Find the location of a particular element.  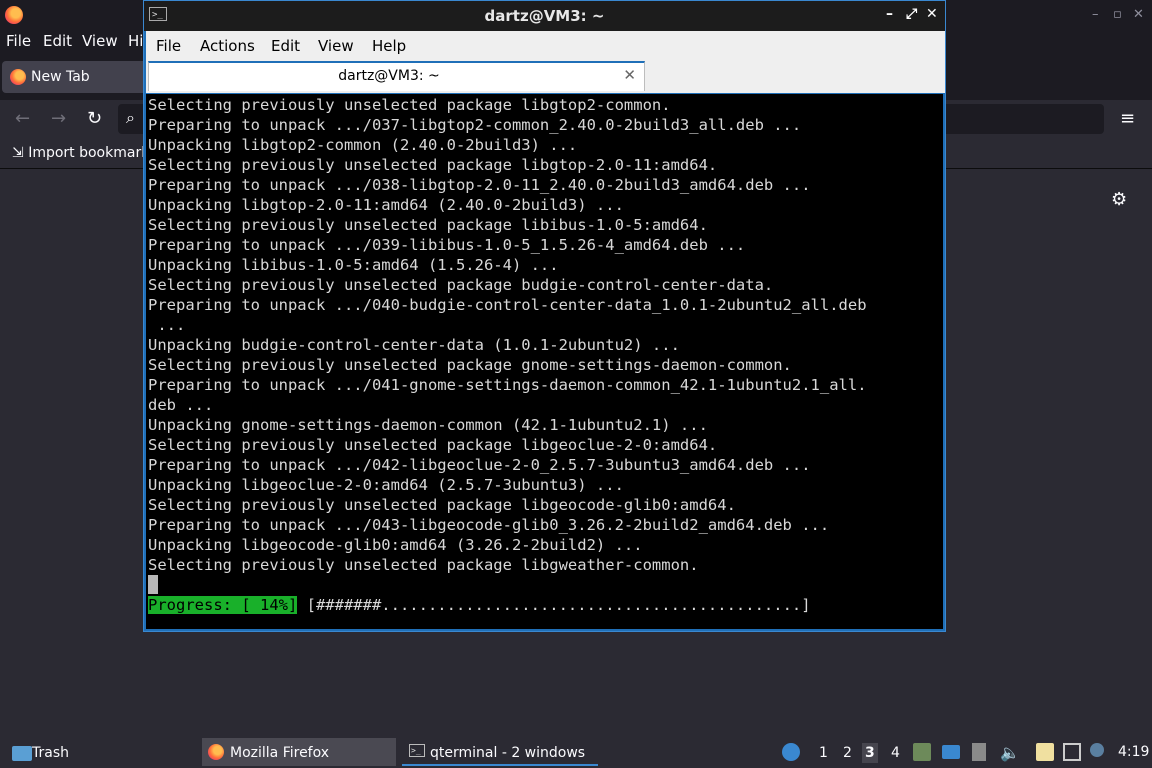

progress-label: Progress: [ 14%] is located at coordinates (223, 605).